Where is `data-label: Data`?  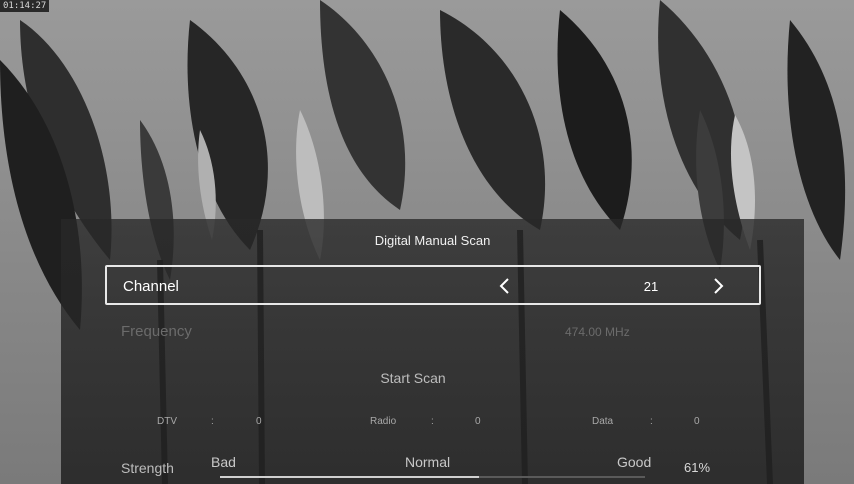
data-label: Data is located at coordinates (603, 421).